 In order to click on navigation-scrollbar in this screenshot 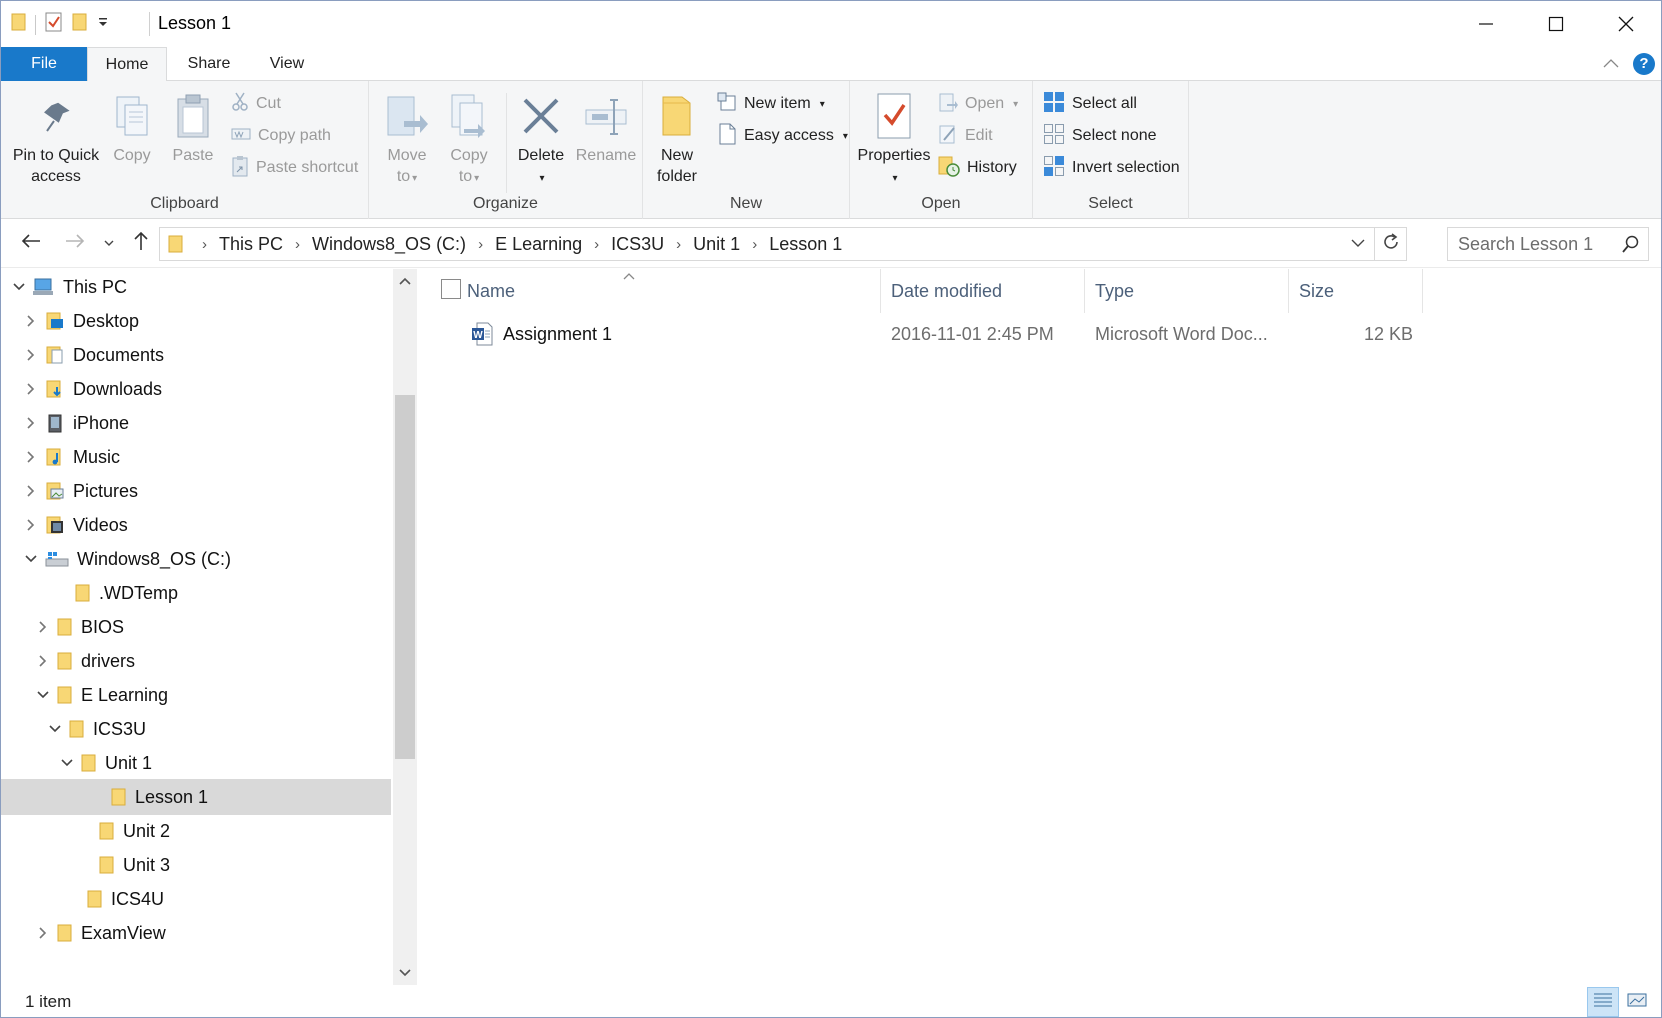, I will do `click(405, 627)`.